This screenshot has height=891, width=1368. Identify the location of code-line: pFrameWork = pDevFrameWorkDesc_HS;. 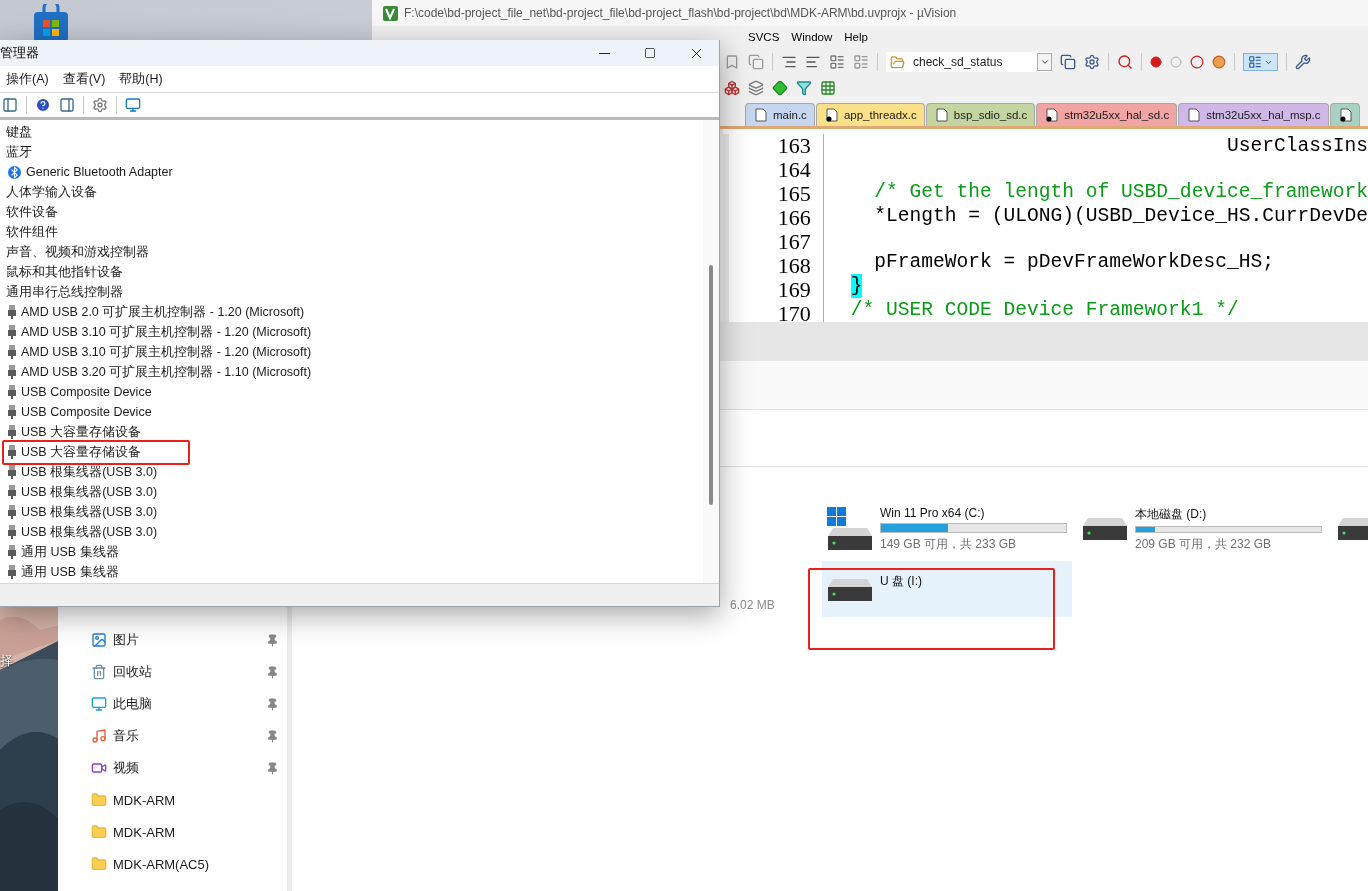
(1073, 262).